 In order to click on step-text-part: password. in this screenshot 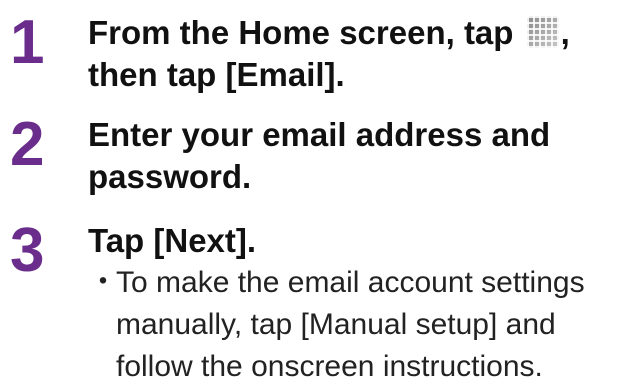, I will do `click(170, 176)`.